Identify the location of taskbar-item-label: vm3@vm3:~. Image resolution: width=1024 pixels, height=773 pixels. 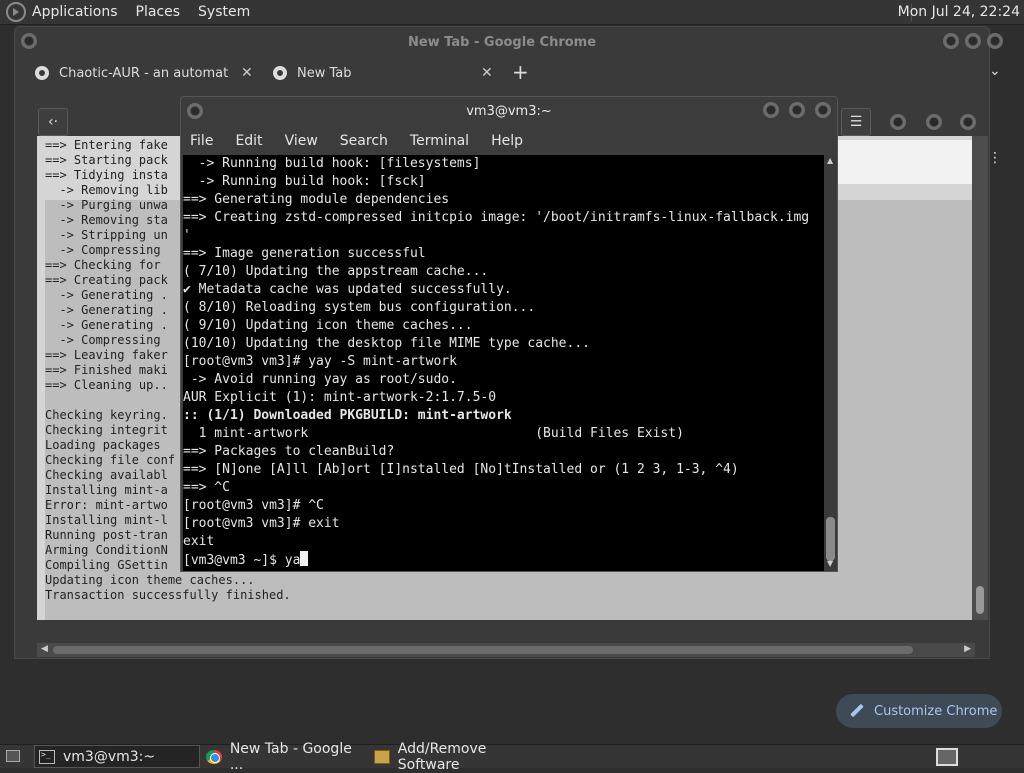
(109, 756).